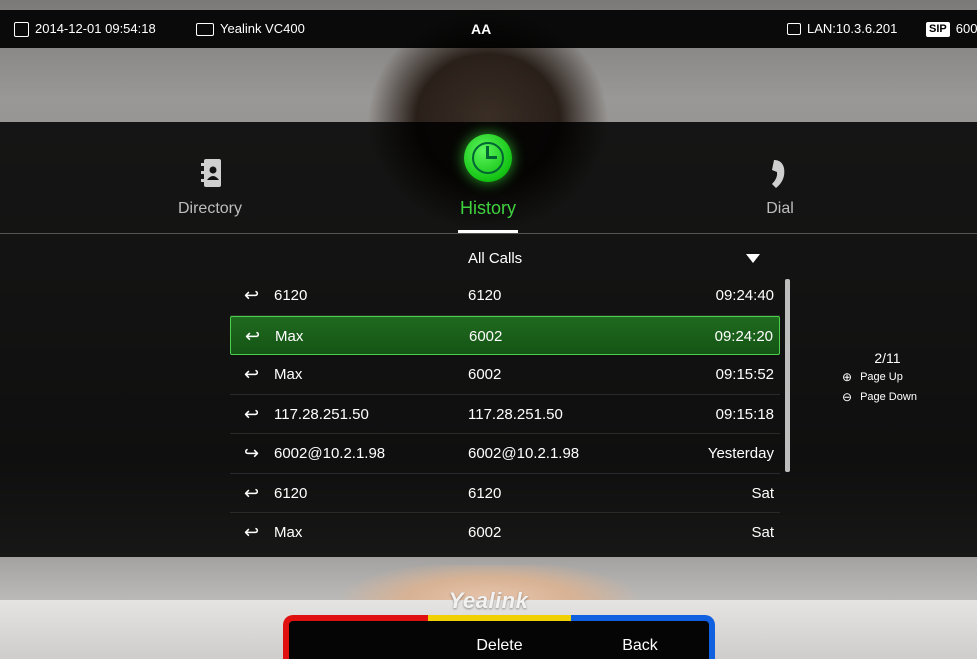 The height and width of the screenshot is (659, 977). What do you see at coordinates (205, 29) in the screenshot?
I see `device-icon` at bounding box center [205, 29].